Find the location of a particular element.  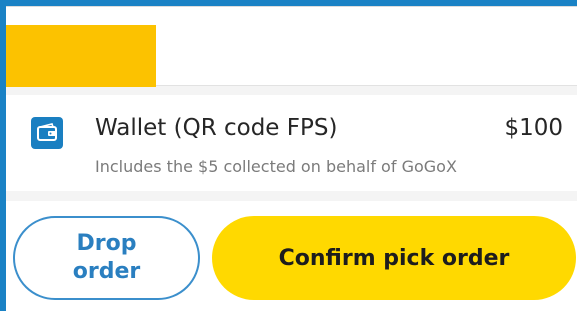

wallet-icon is located at coordinates (47, 133).